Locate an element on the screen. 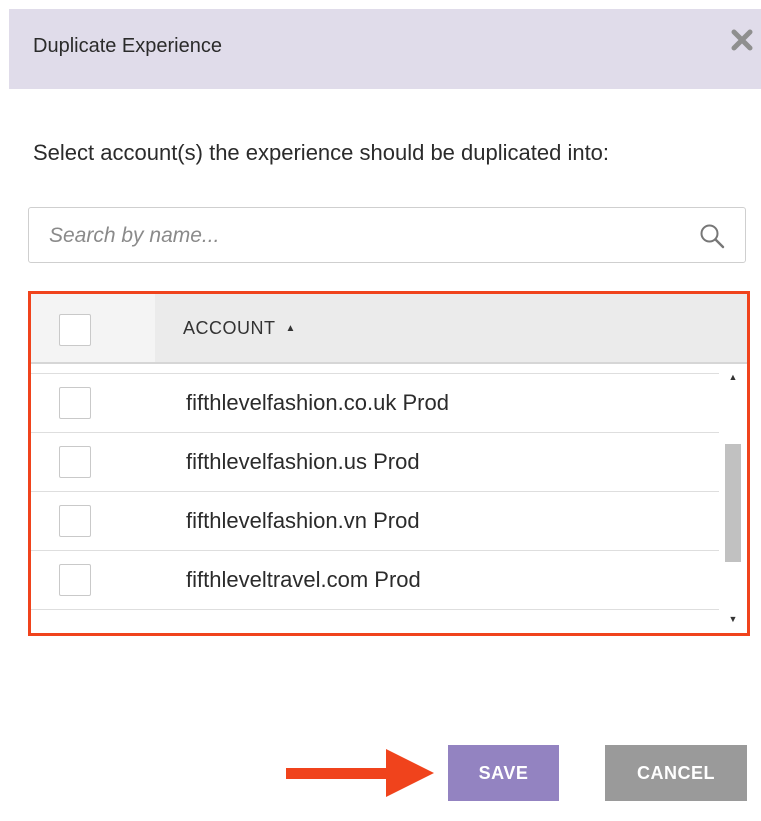 The width and height of the screenshot is (761, 821). search-box is located at coordinates (387, 235).